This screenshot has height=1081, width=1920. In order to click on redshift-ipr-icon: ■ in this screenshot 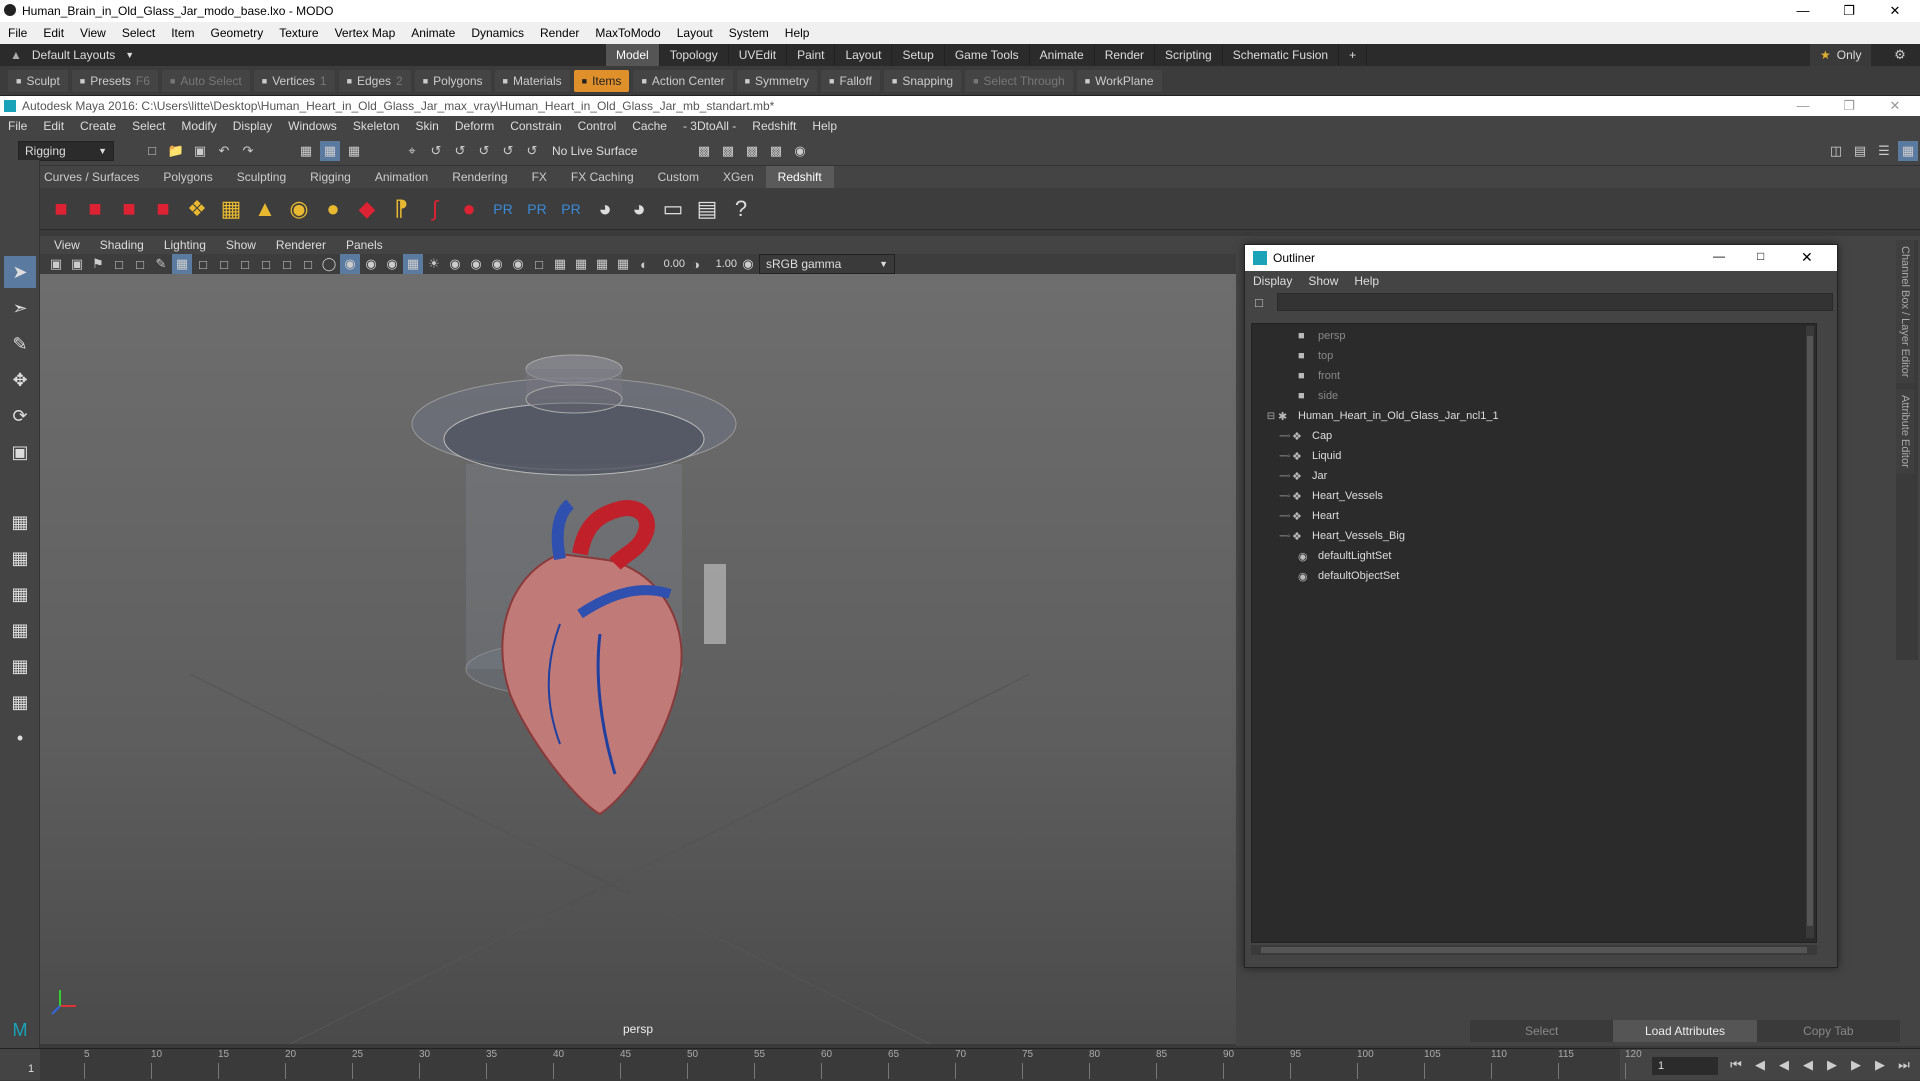, I will do `click(129, 209)`.